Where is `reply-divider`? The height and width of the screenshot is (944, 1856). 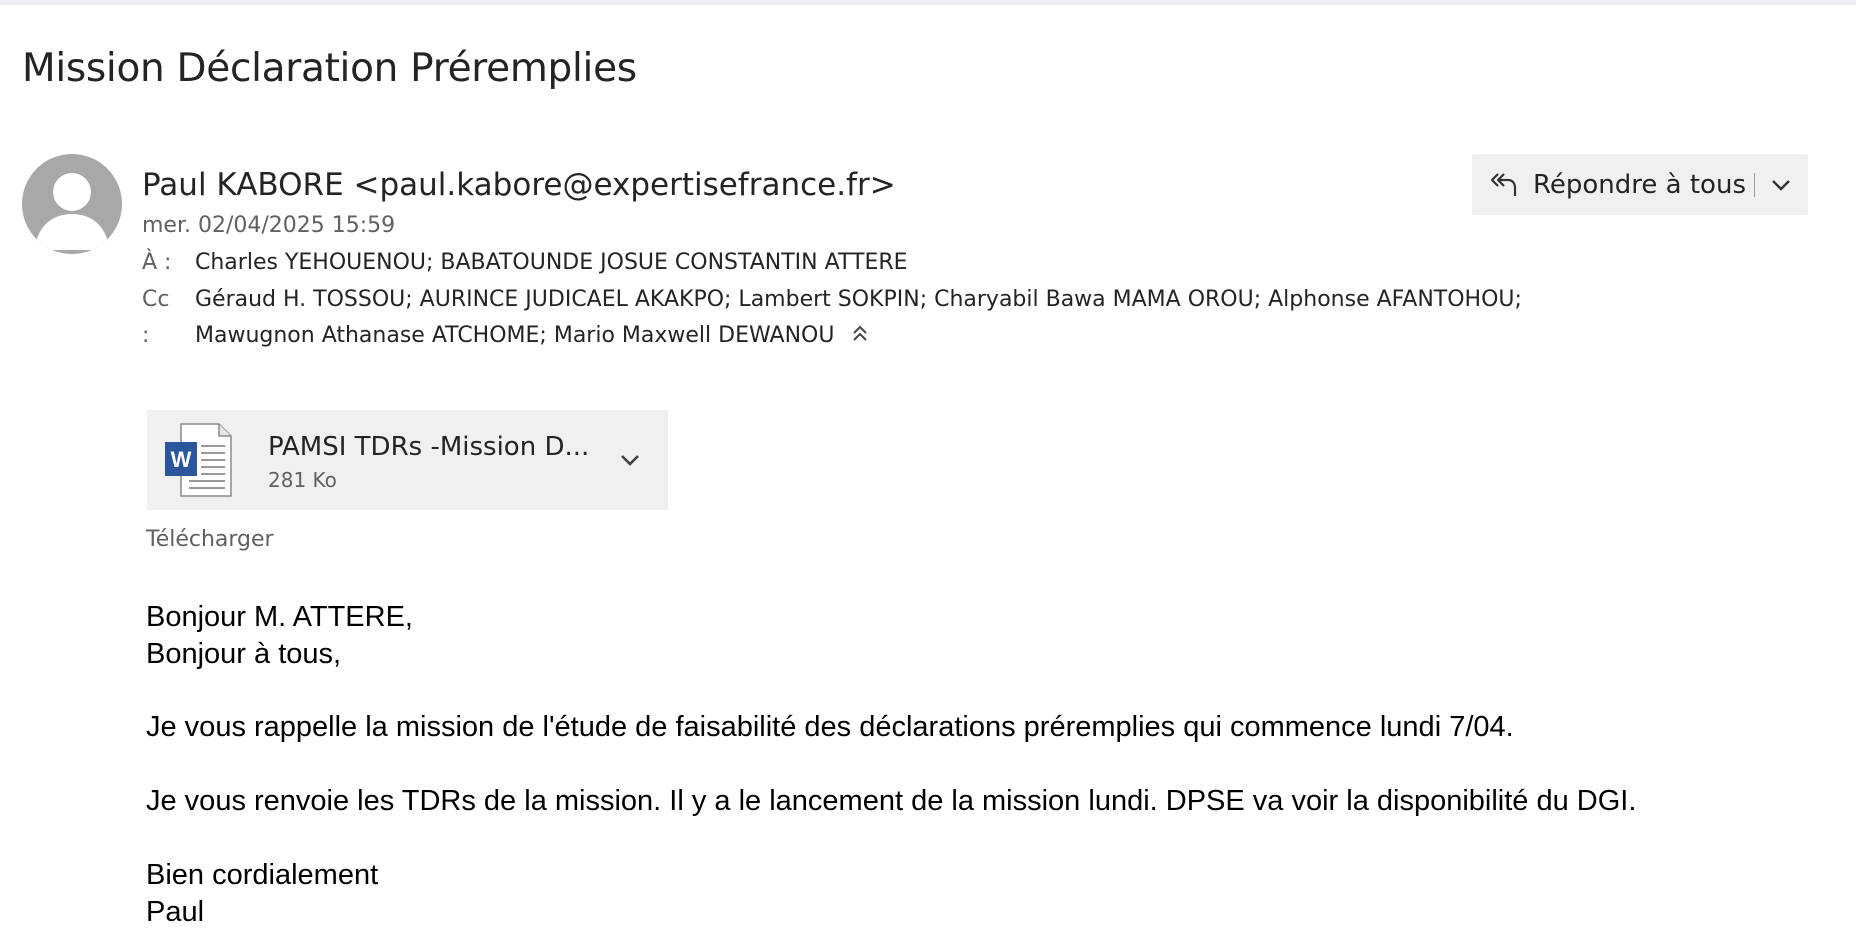
reply-divider is located at coordinates (1754, 185).